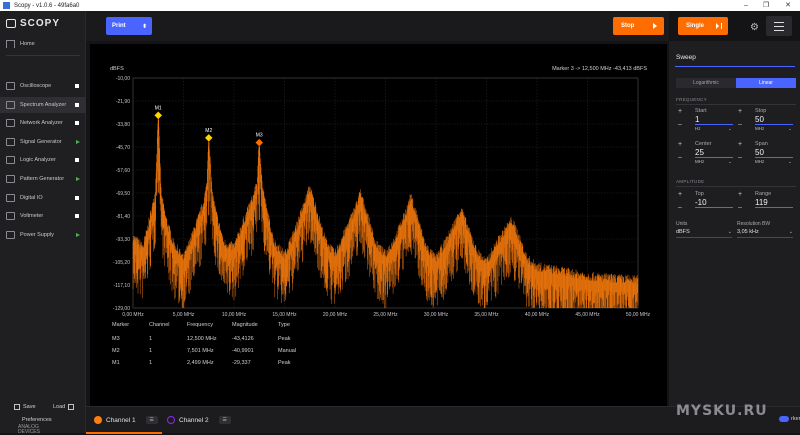  Describe the element at coordinates (759, 128) in the screenshot. I see `stop-unit: MHz` at that location.